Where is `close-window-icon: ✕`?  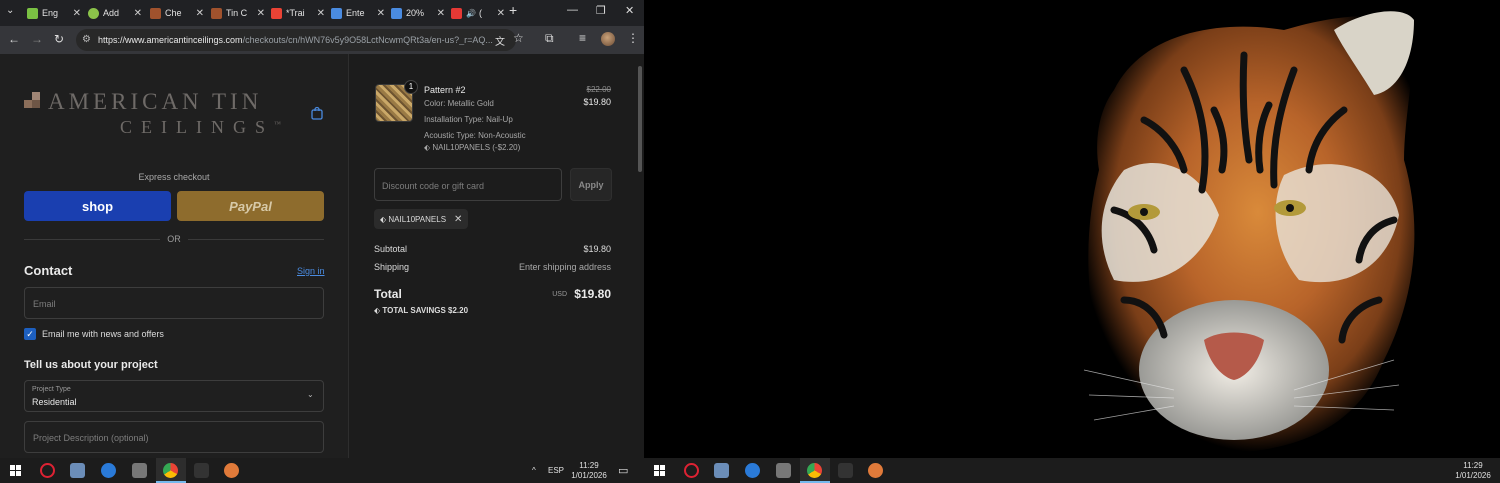
close-window-icon: ✕ is located at coordinates (629, 10).